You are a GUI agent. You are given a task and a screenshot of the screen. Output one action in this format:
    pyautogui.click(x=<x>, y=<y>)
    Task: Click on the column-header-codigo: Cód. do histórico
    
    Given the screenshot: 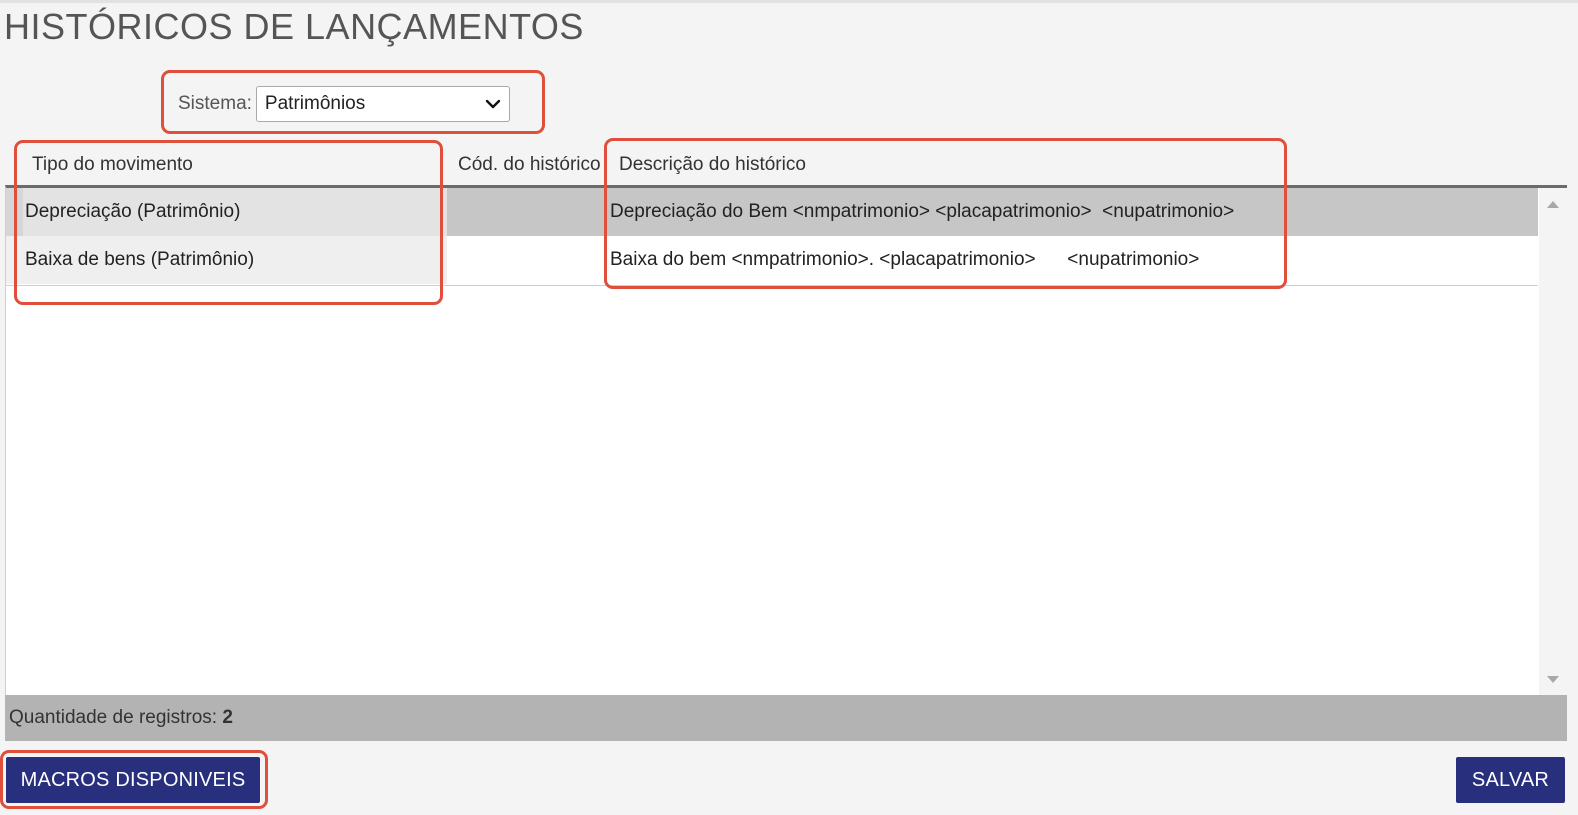 What is the action you would take?
    pyautogui.click(x=529, y=165)
    